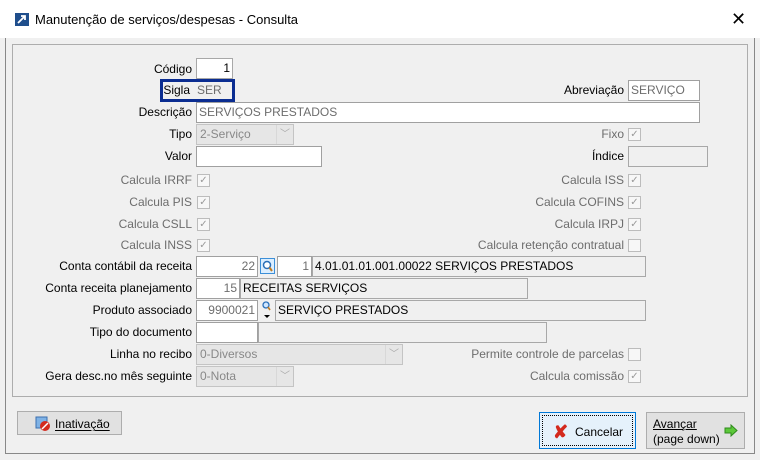  I want to click on inativacao-button: Inativação, so click(69, 423).